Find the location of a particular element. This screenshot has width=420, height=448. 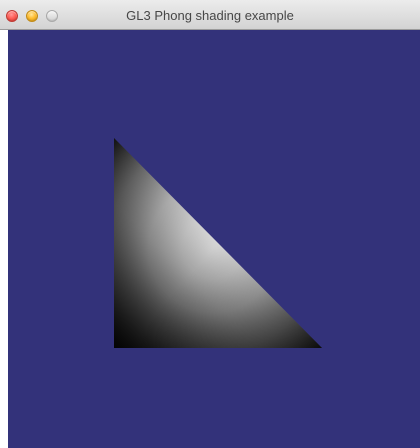

title-bar: GL3 Phong shading example is located at coordinates (210, 15).